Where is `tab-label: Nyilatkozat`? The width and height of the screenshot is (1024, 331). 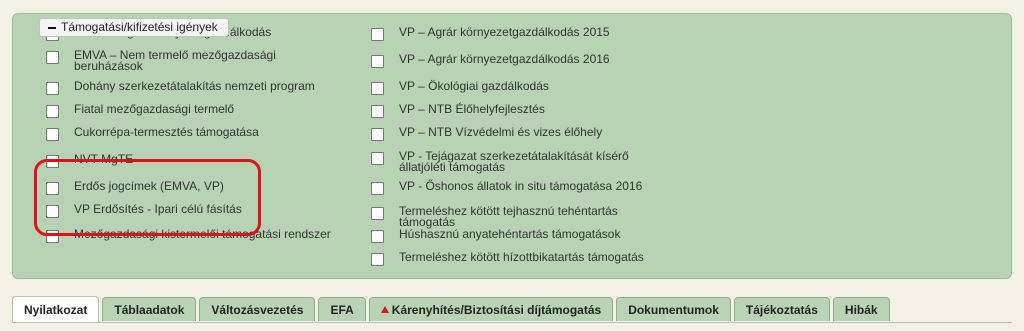
tab-label: Nyilatkozat is located at coordinates (56, 309).